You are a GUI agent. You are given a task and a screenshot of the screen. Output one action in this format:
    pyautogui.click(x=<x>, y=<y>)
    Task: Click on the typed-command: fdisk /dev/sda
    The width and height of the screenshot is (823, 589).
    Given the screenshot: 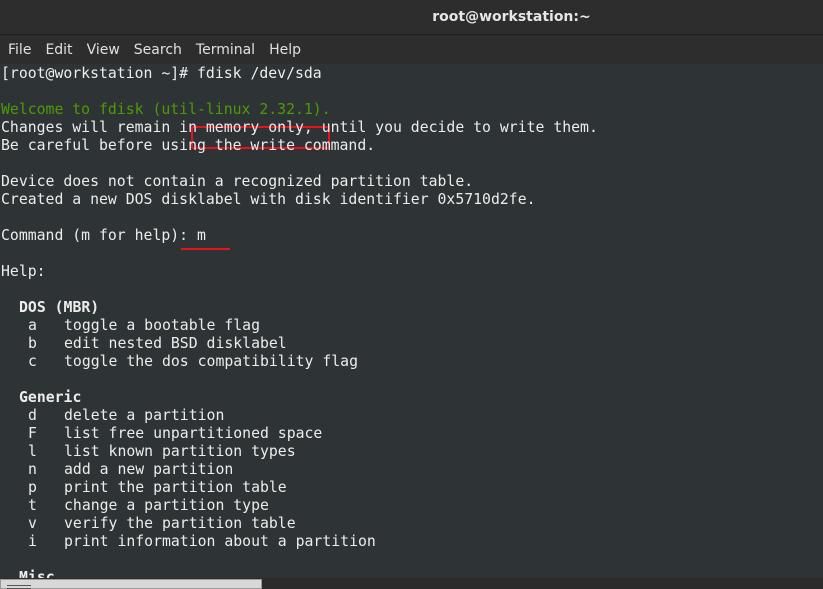 What is the action you would take?
    pyautogui.click(x=259, y=73)
    